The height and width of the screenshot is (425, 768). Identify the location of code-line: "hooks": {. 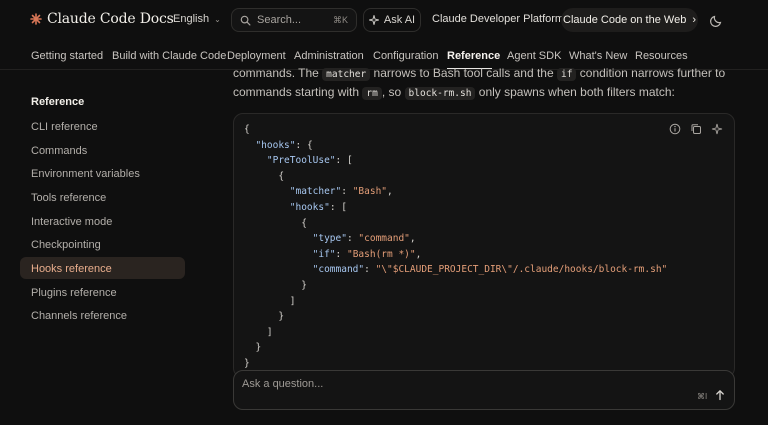
(278, 145).